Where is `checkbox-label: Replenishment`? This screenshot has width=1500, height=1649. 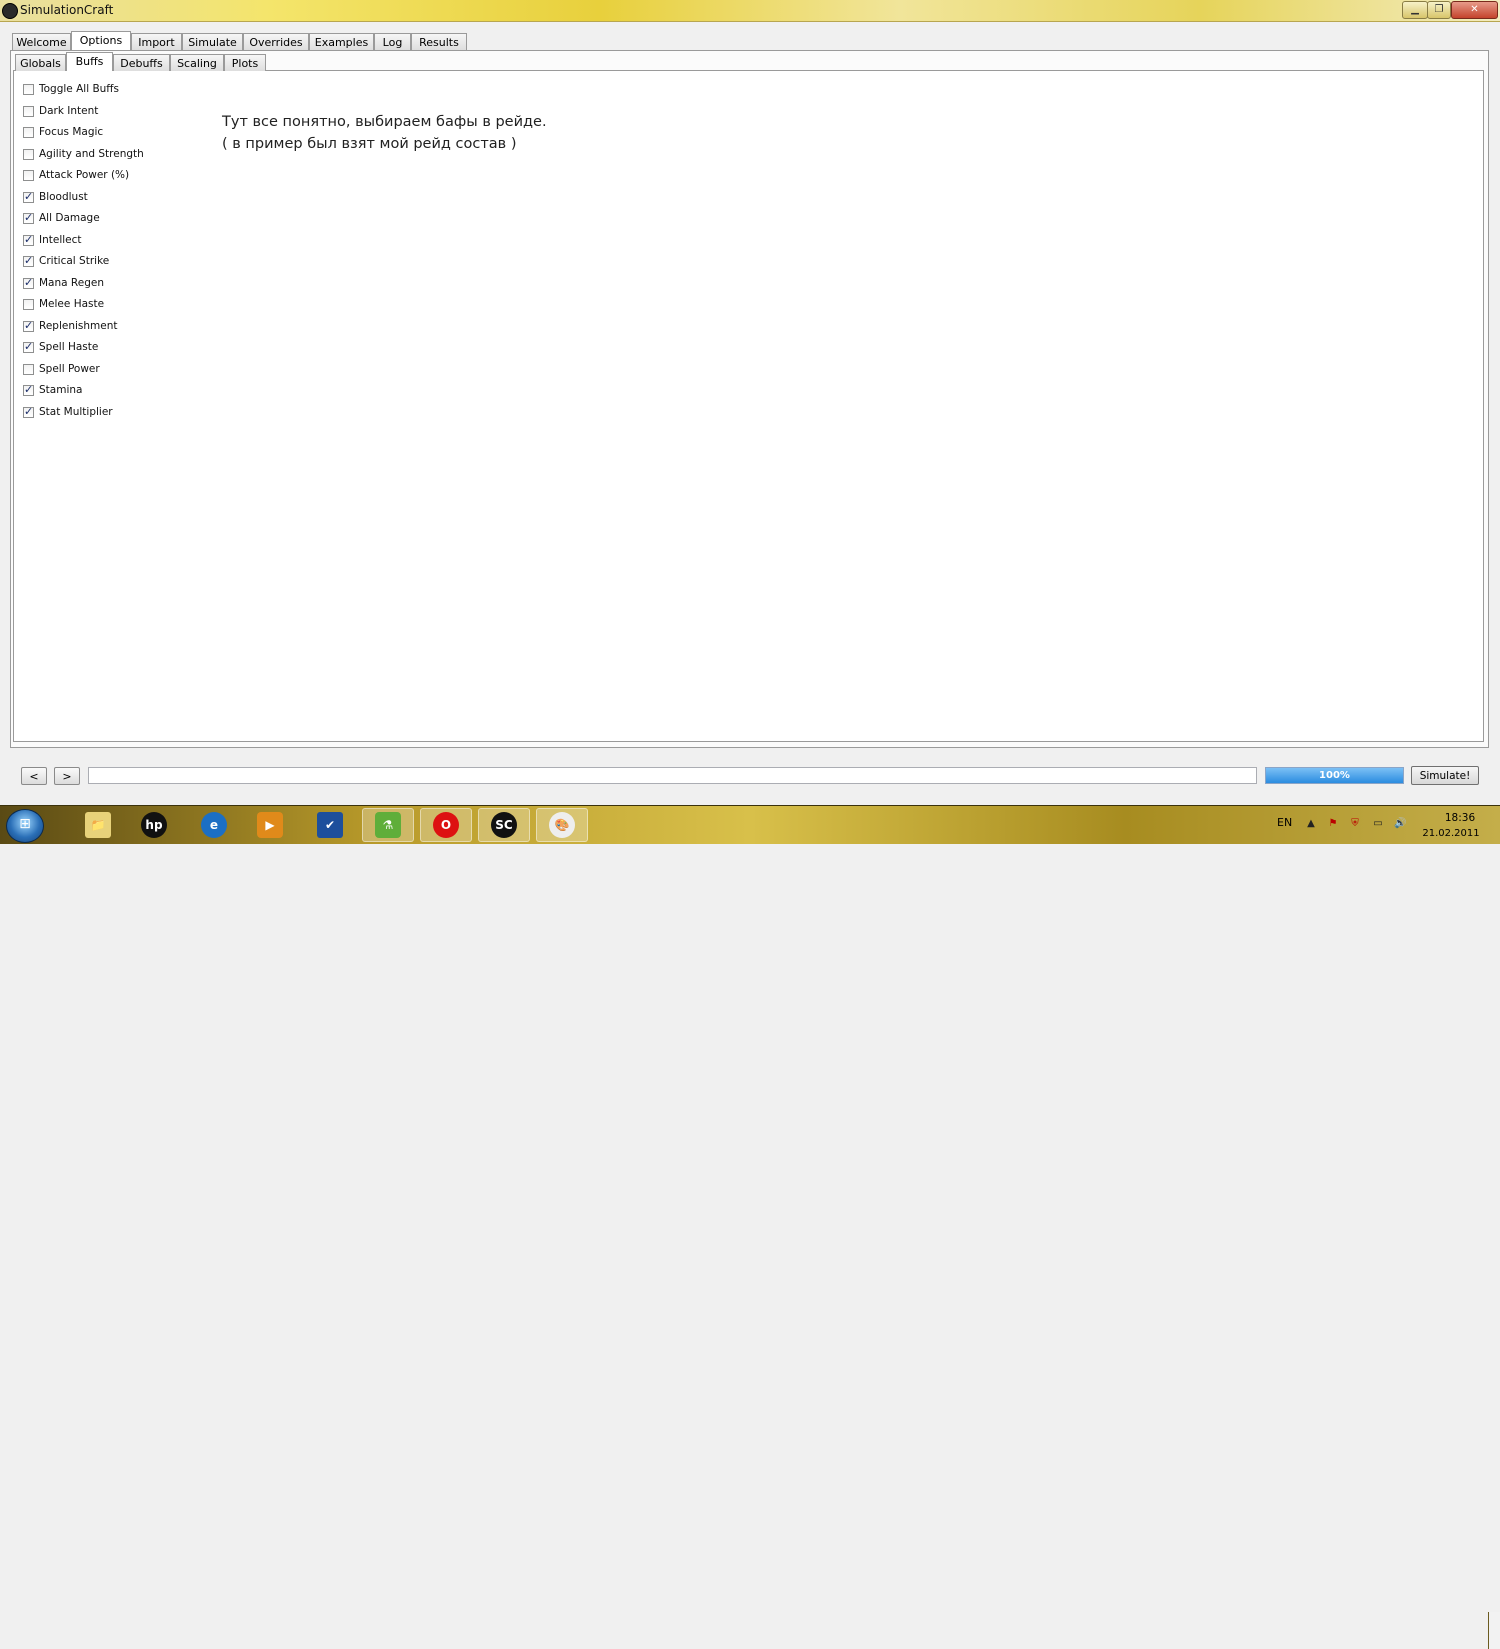 checkbox-label: Replenishment is located at coordinates (78, 326).